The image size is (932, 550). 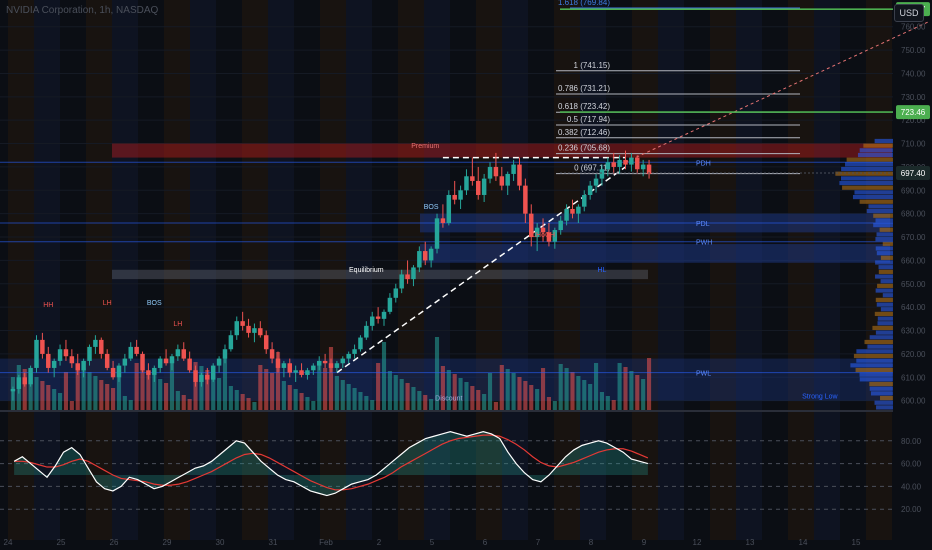 I want to click on annotation-label: Premium, so click(x=425, y=146).